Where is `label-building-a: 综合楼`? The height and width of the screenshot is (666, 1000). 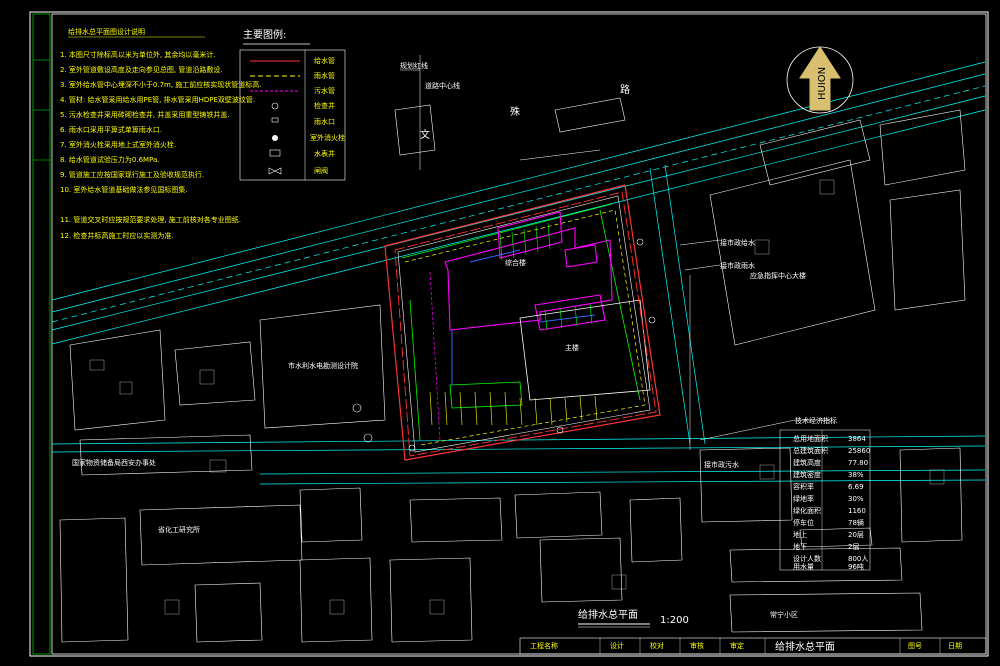 label-building-a: 综合楼 is located at coordinates (515, 262).